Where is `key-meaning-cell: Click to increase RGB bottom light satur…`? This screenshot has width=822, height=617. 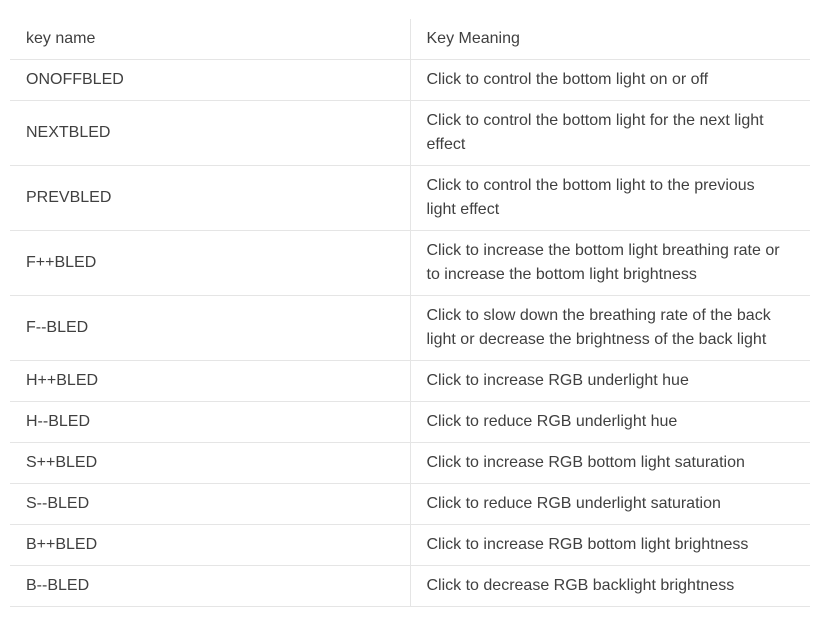 key-meaning-cell: Click to increase RGB bottom light satur… is located at coordinates (610, 463).